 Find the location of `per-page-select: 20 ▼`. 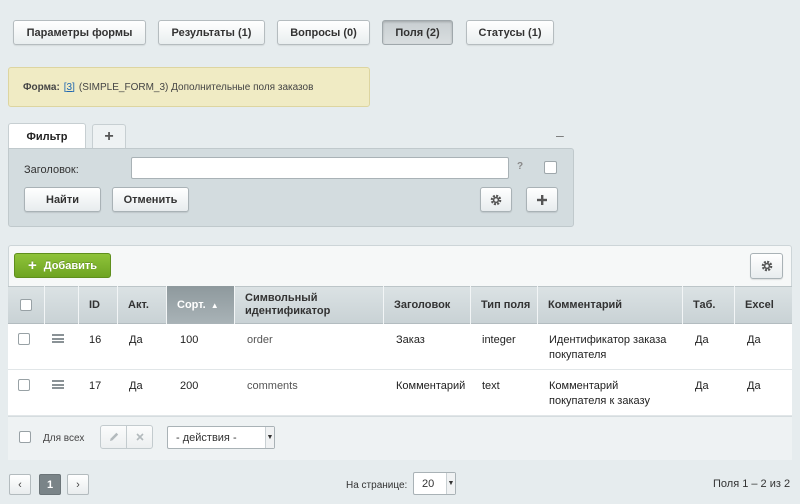

per-page-select: 20 ▼ is located at coordinates (434, 483).